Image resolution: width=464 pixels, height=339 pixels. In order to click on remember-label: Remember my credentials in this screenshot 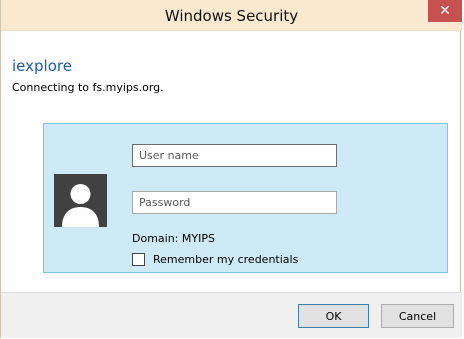, I will do `click(226, 259)`.